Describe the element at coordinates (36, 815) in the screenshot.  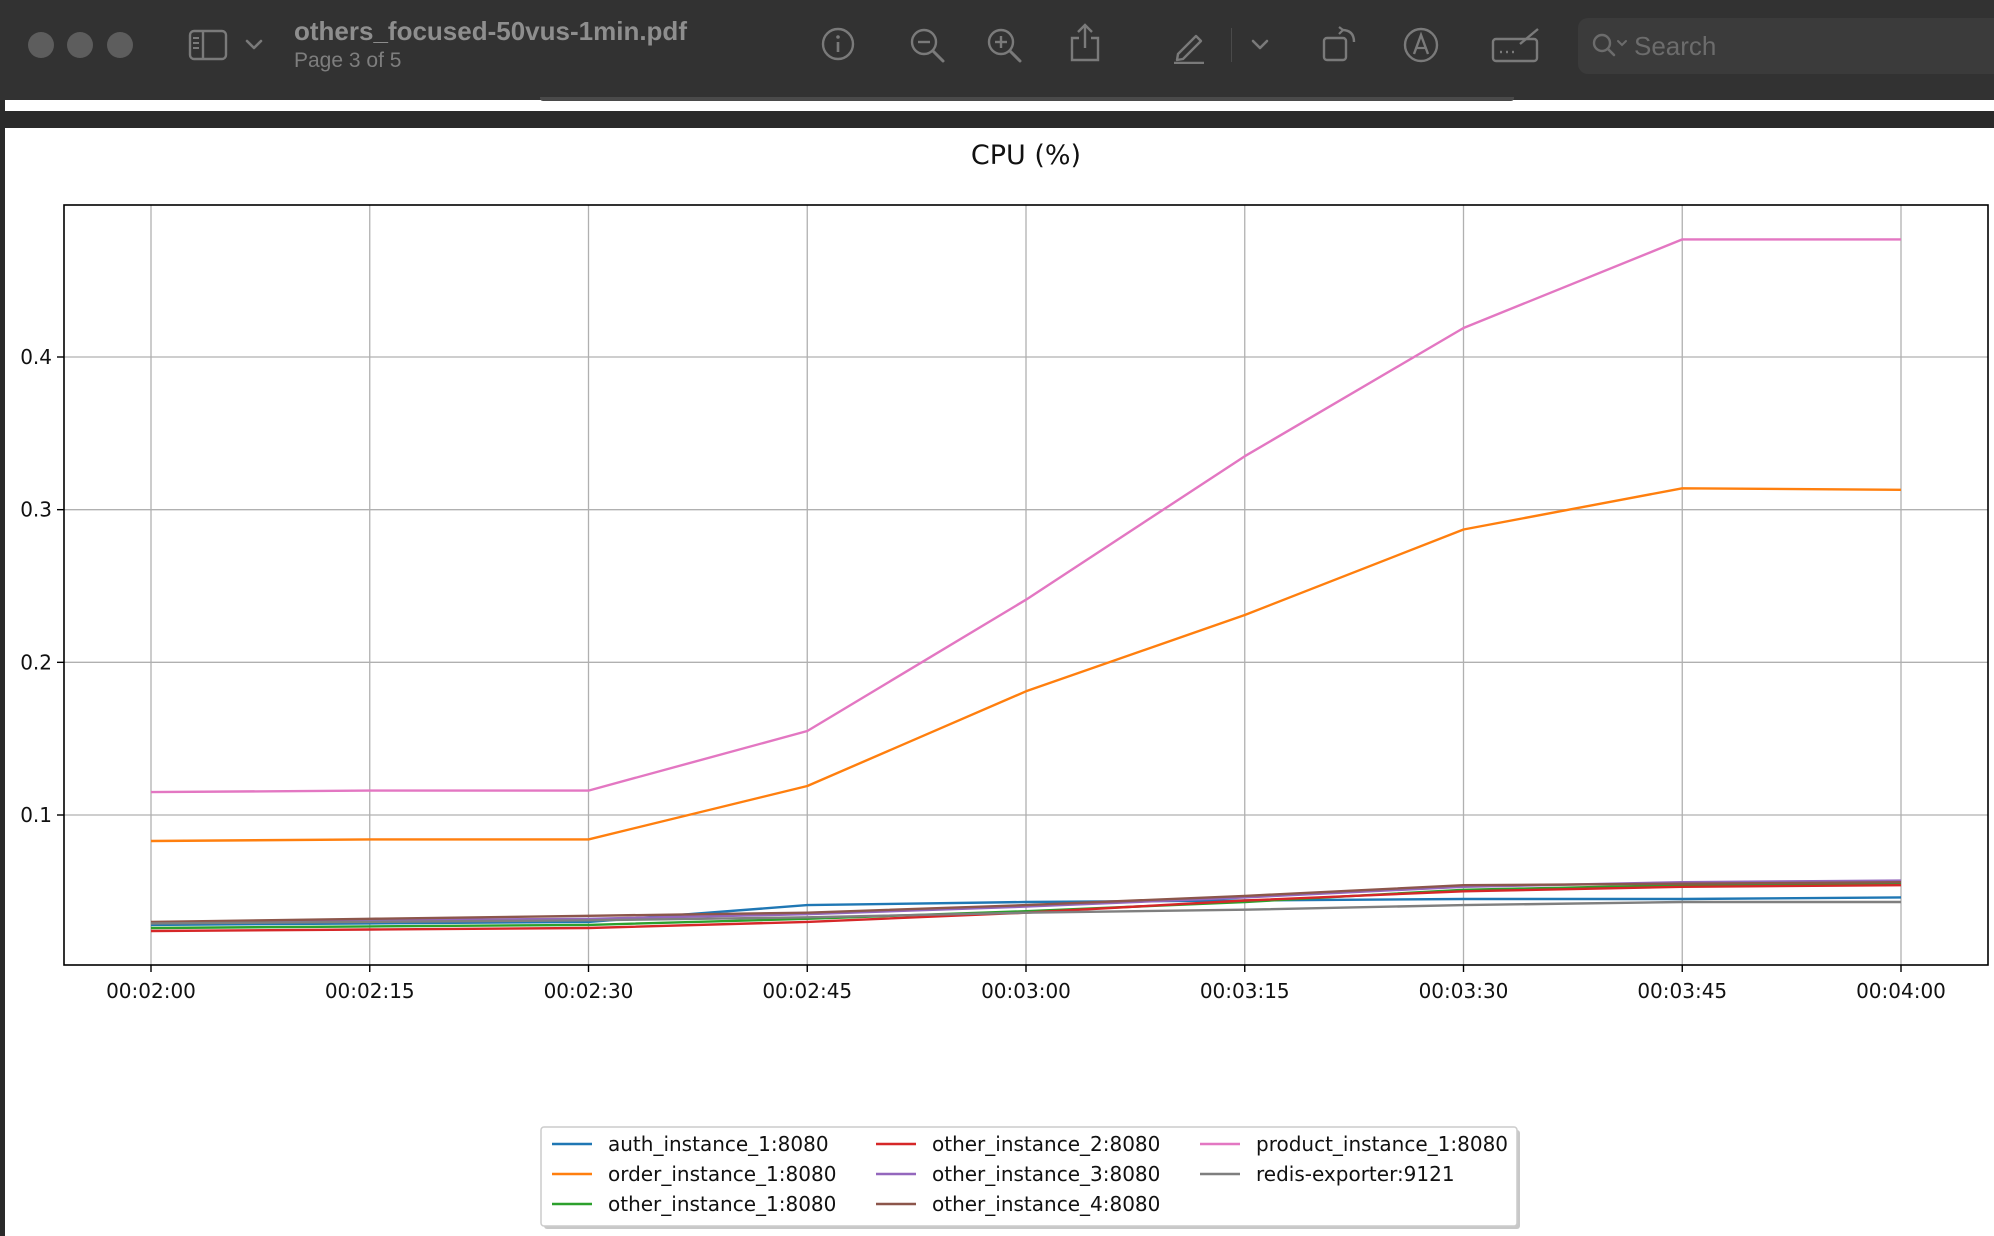
I see `y-tick-label: 0.1` at that location.